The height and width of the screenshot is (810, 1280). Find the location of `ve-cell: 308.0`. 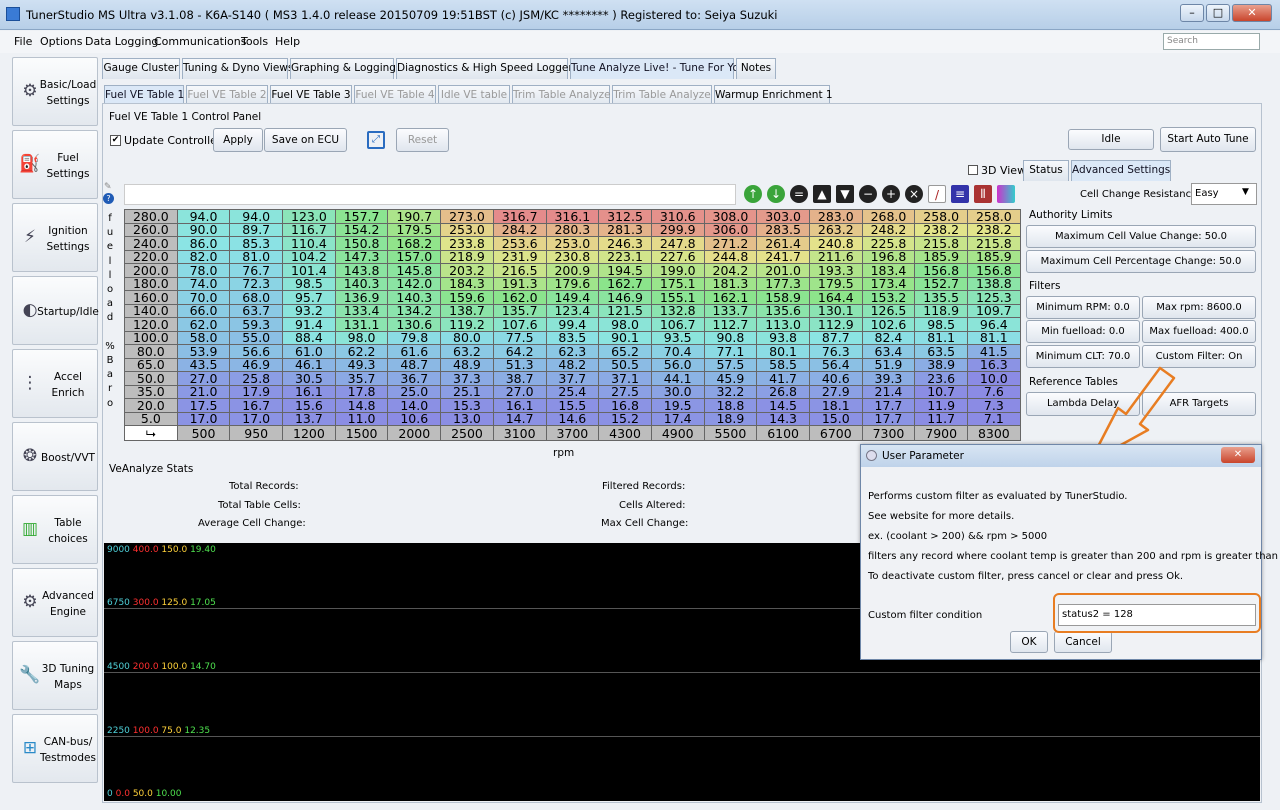

ve-cell: 308.0 is located at coordinates (730, 216).